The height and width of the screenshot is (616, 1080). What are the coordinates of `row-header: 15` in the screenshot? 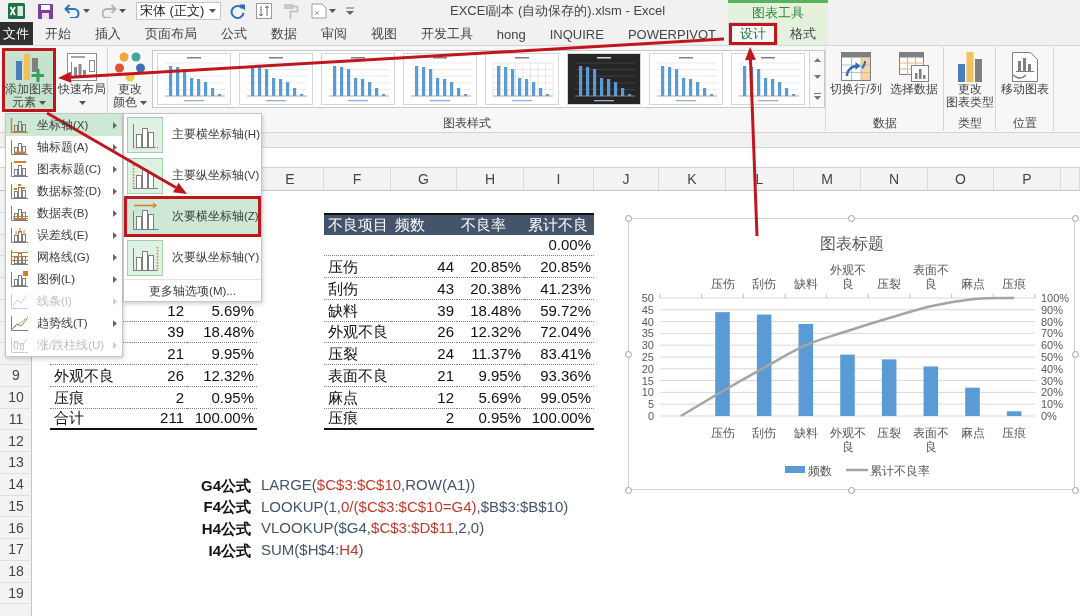 It's located at (16, 506).